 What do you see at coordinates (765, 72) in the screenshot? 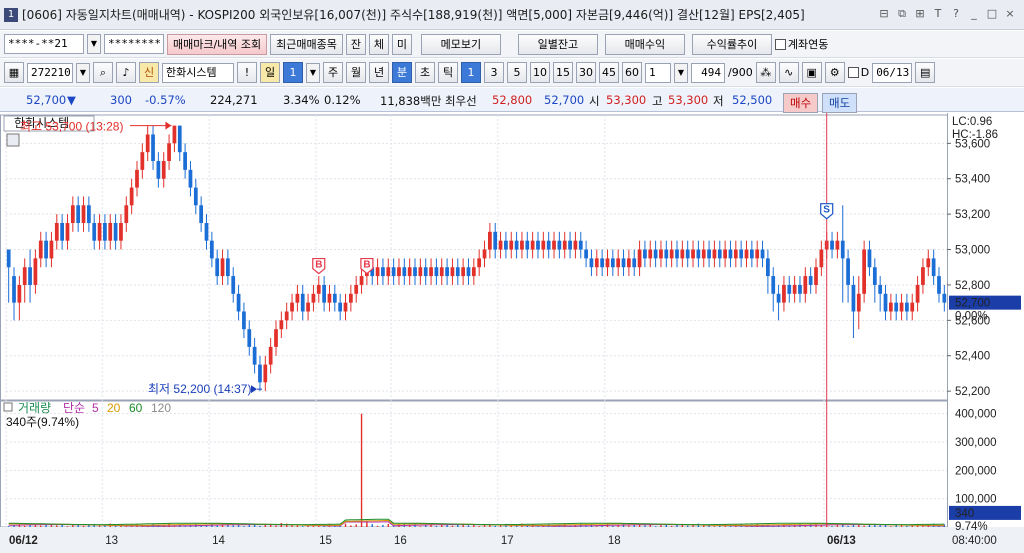
I see `indicator-icon: ⁂` at bounding box center [765, 72].